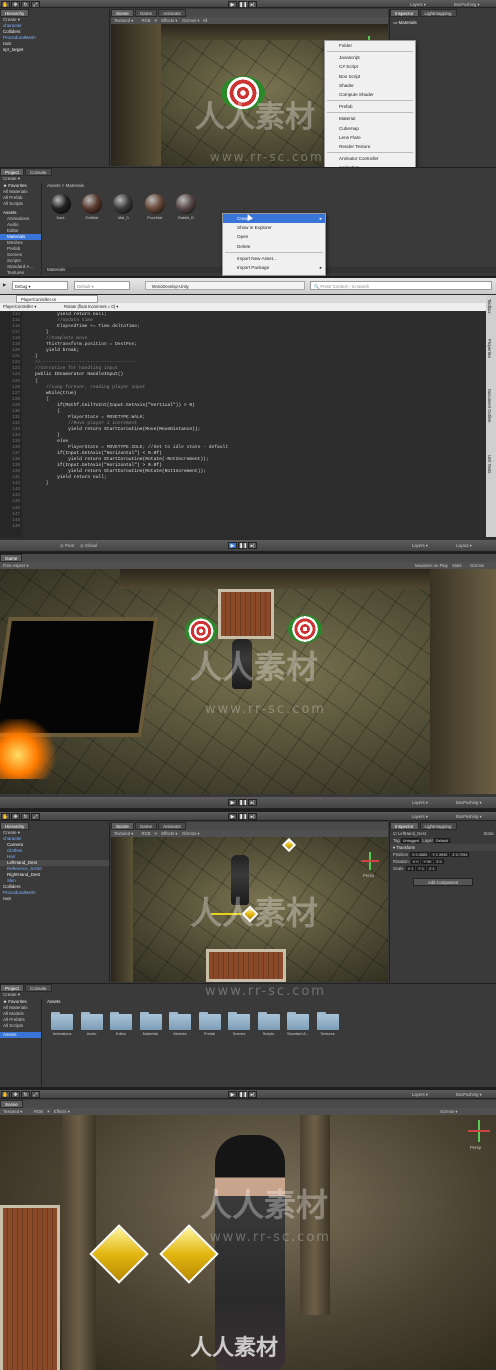  What do you see at coordinates (274, 267) in the screenshot?
I see `menu-item-import-package: Import Package ▸` at bounding box center [274, 267].